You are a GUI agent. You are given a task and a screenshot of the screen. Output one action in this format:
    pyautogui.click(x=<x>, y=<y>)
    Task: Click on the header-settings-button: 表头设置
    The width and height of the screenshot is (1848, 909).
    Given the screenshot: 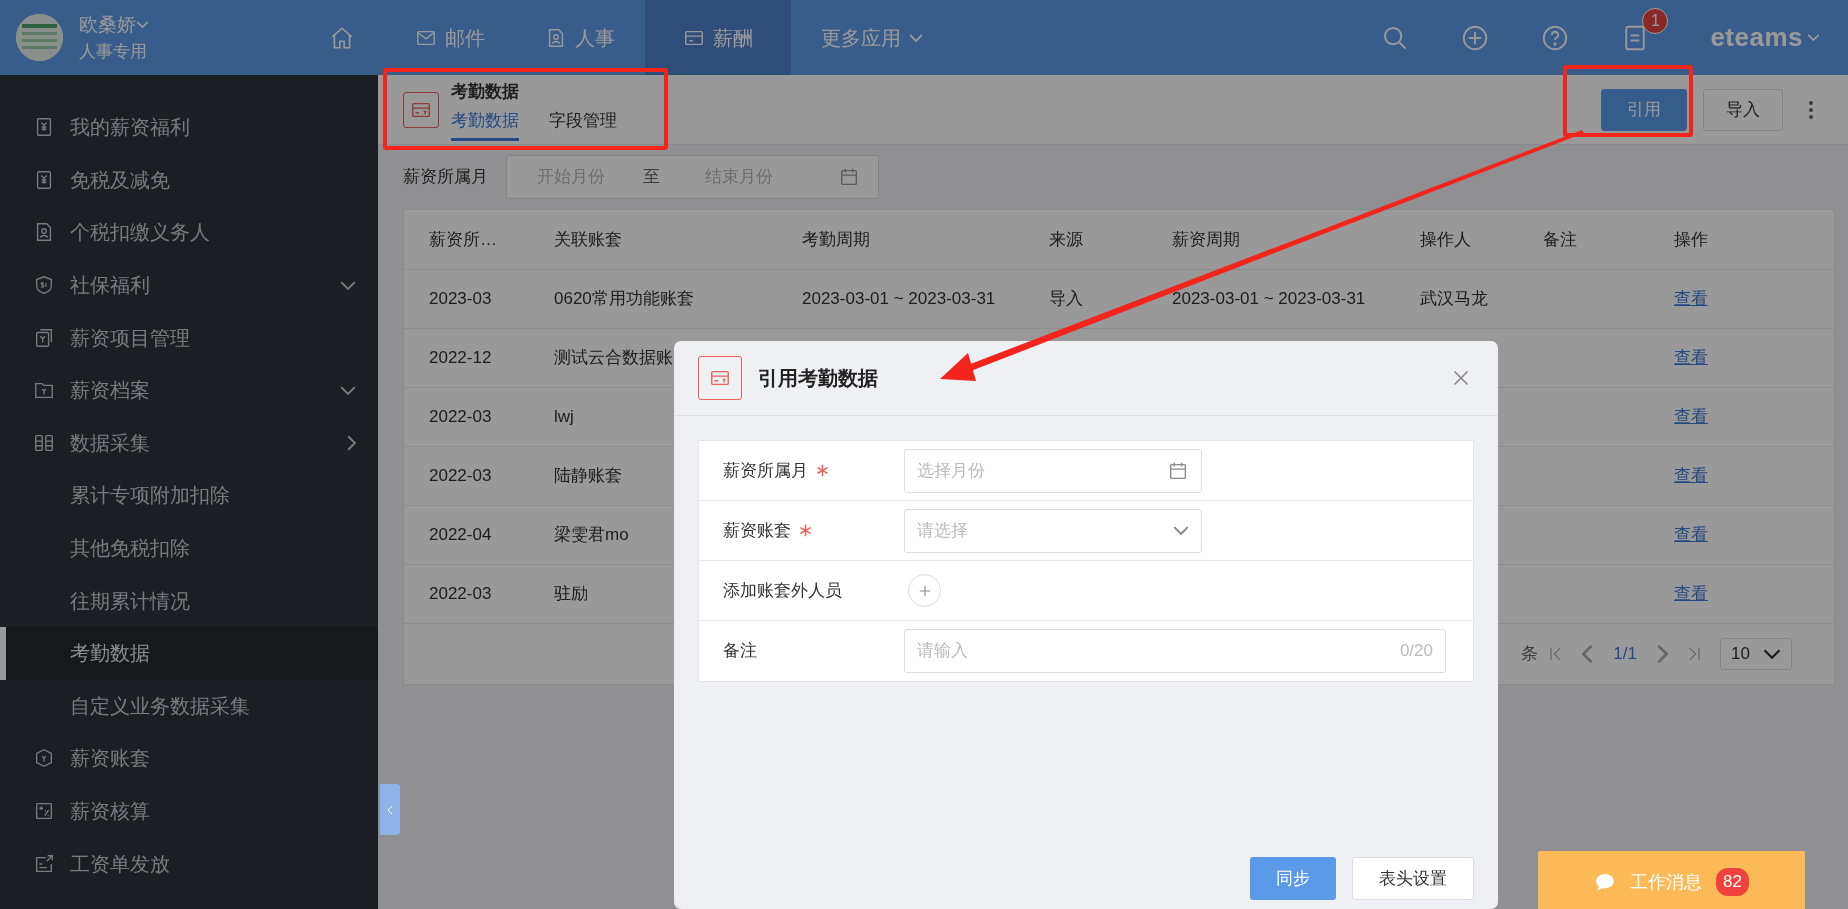 What is the action you would take?
    pyautogui.click(x=1413, y=878)
    